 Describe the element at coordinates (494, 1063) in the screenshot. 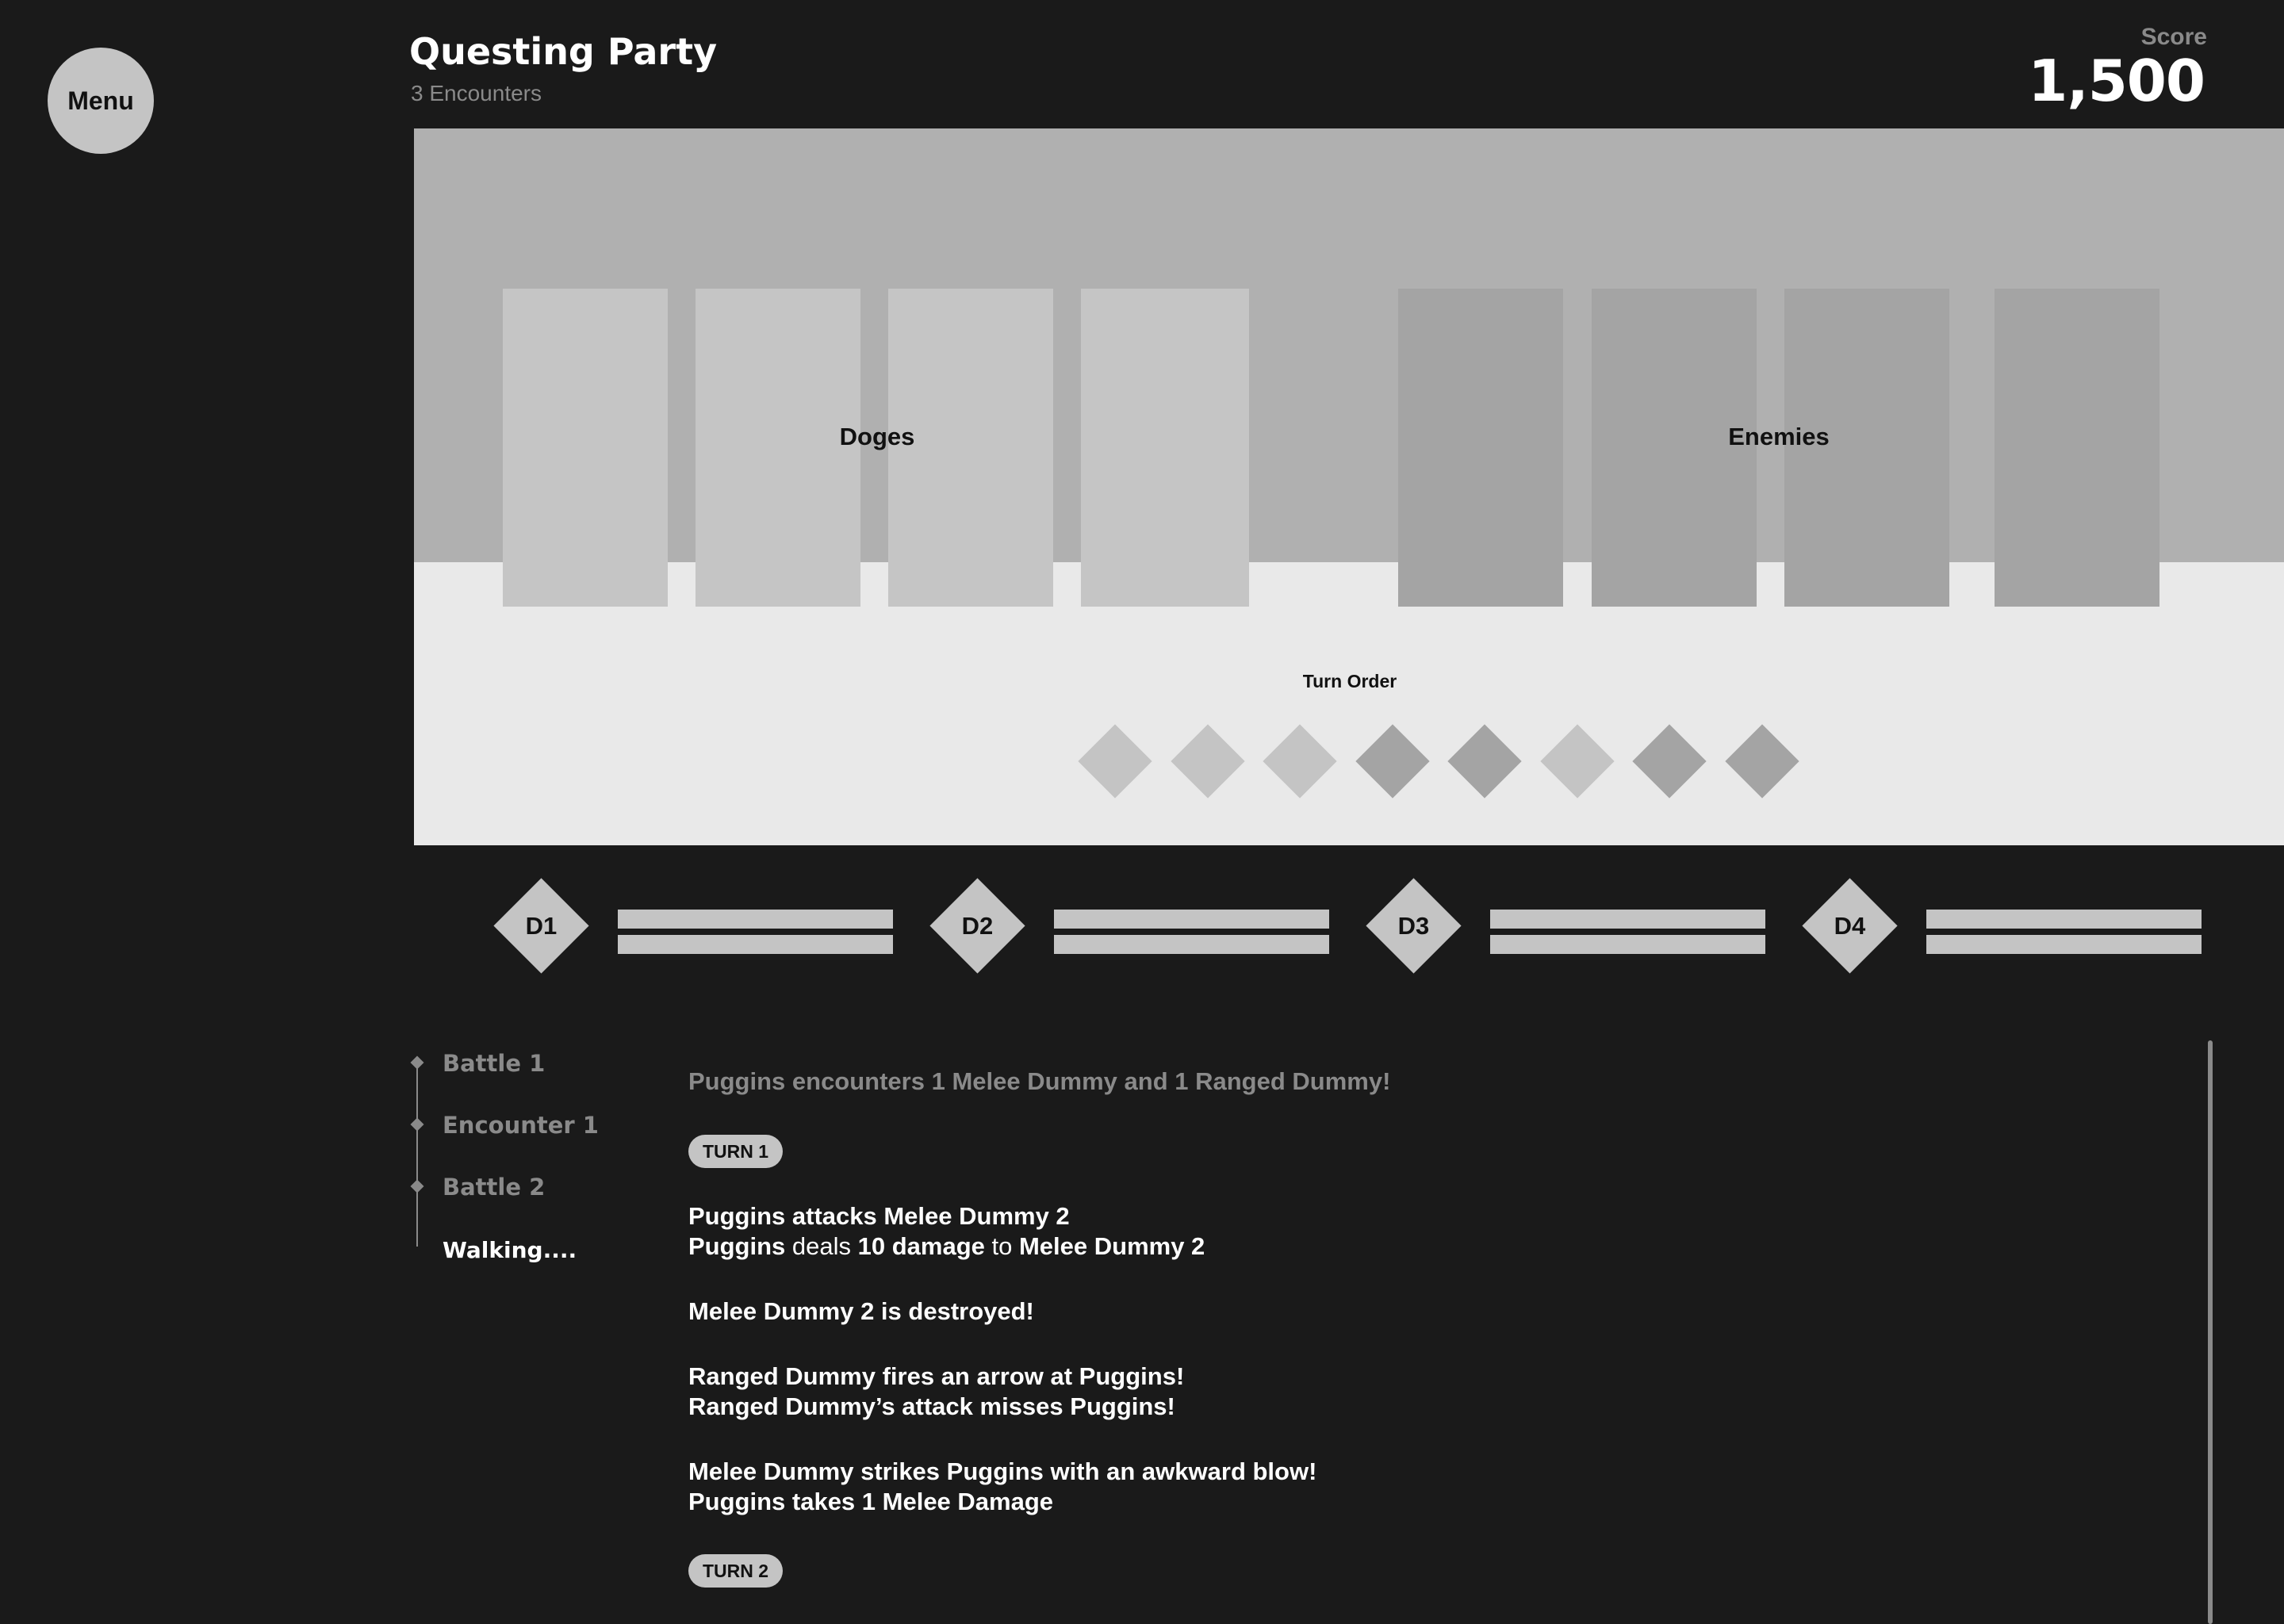

I see `timeline-item-battle-1: Battle 1` at that location.